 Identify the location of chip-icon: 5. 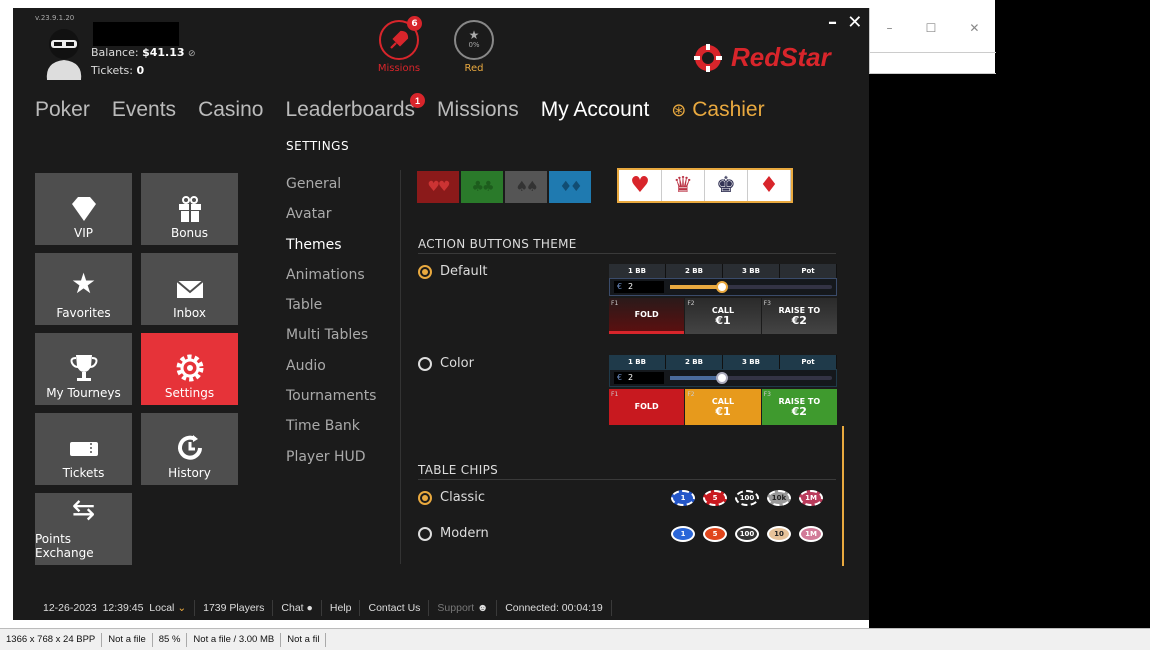
(715, 534).